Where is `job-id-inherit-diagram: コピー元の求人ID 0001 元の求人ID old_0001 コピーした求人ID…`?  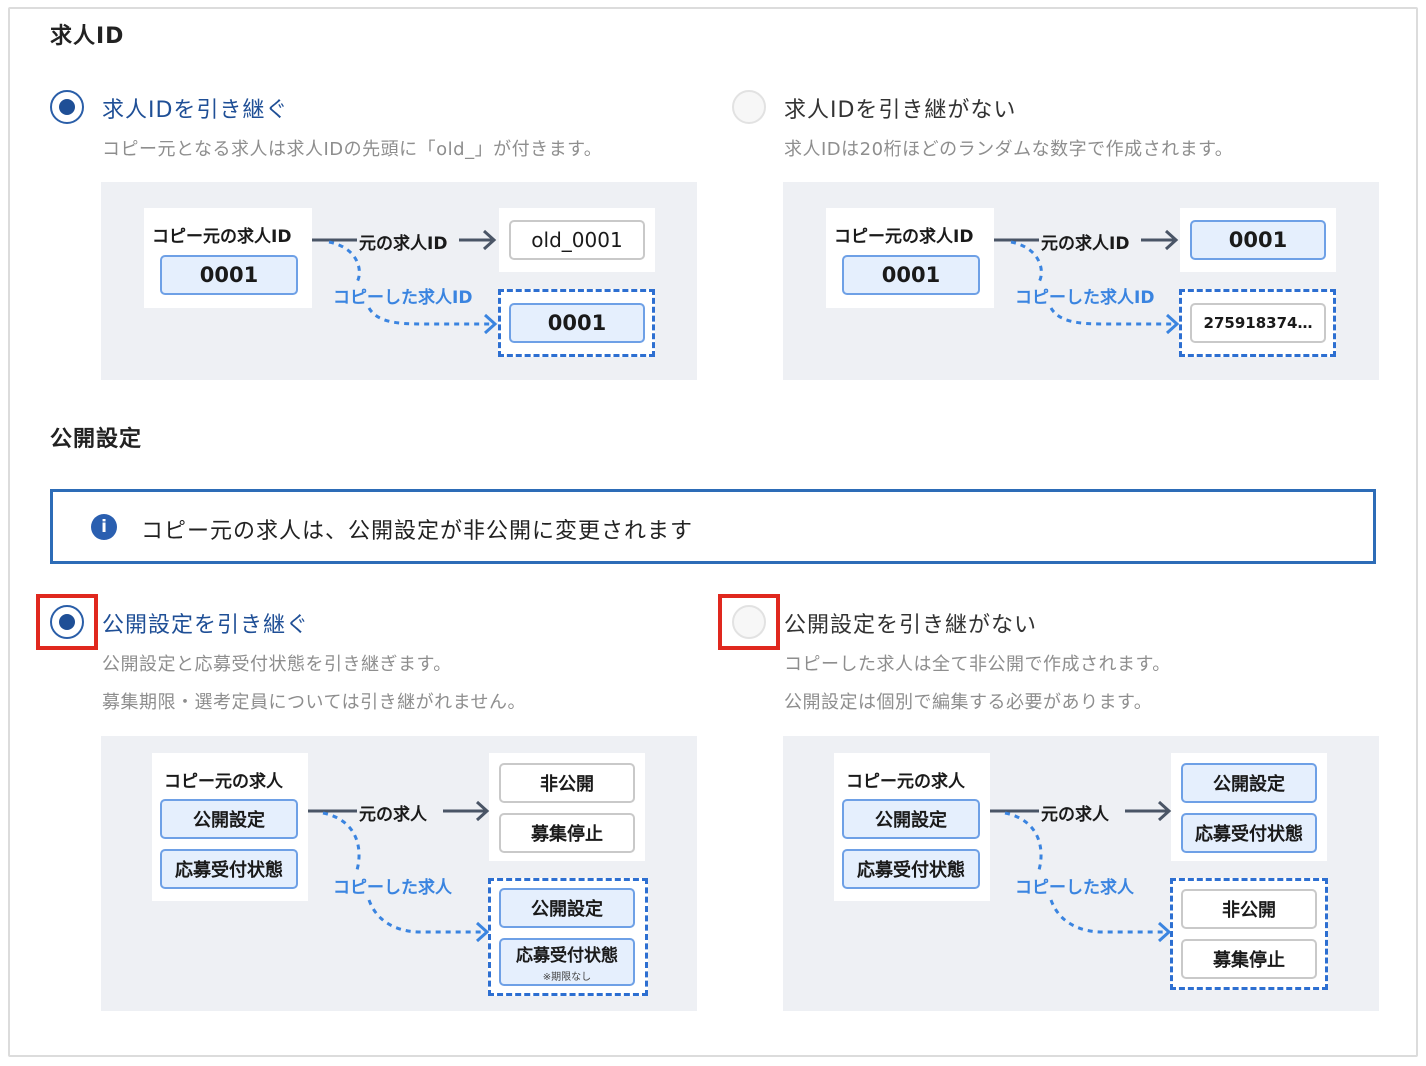
job-id-inherit-diagram: コピー元の求人ID 0001 元の求人ID old_0001 コピーした求人ID… is located at coordinates (399, 281).